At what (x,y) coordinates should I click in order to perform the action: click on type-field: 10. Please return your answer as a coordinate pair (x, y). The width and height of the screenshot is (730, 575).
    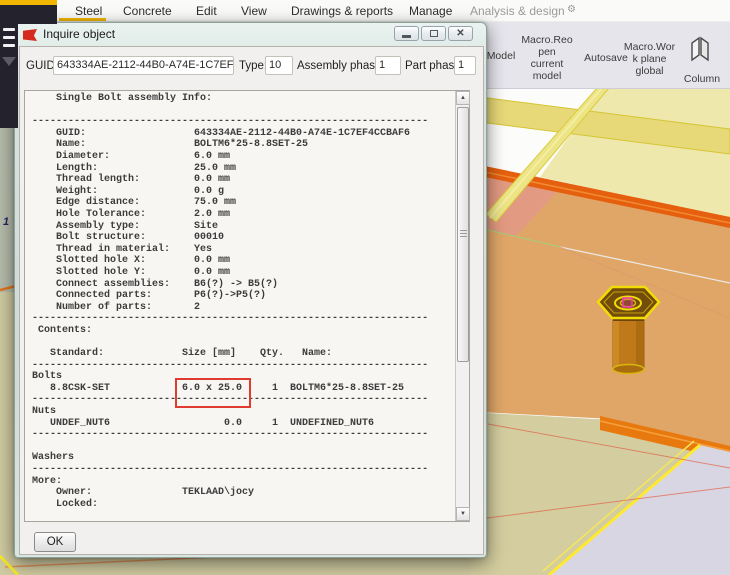
    Looking at the image, I should click on (279, 65).